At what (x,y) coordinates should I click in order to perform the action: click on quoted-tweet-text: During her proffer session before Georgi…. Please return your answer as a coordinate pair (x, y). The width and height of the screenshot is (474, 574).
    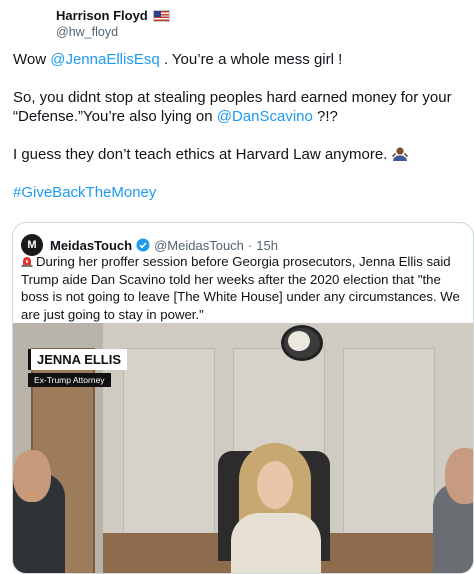
    Looking at the image, I should click on (240, 288).